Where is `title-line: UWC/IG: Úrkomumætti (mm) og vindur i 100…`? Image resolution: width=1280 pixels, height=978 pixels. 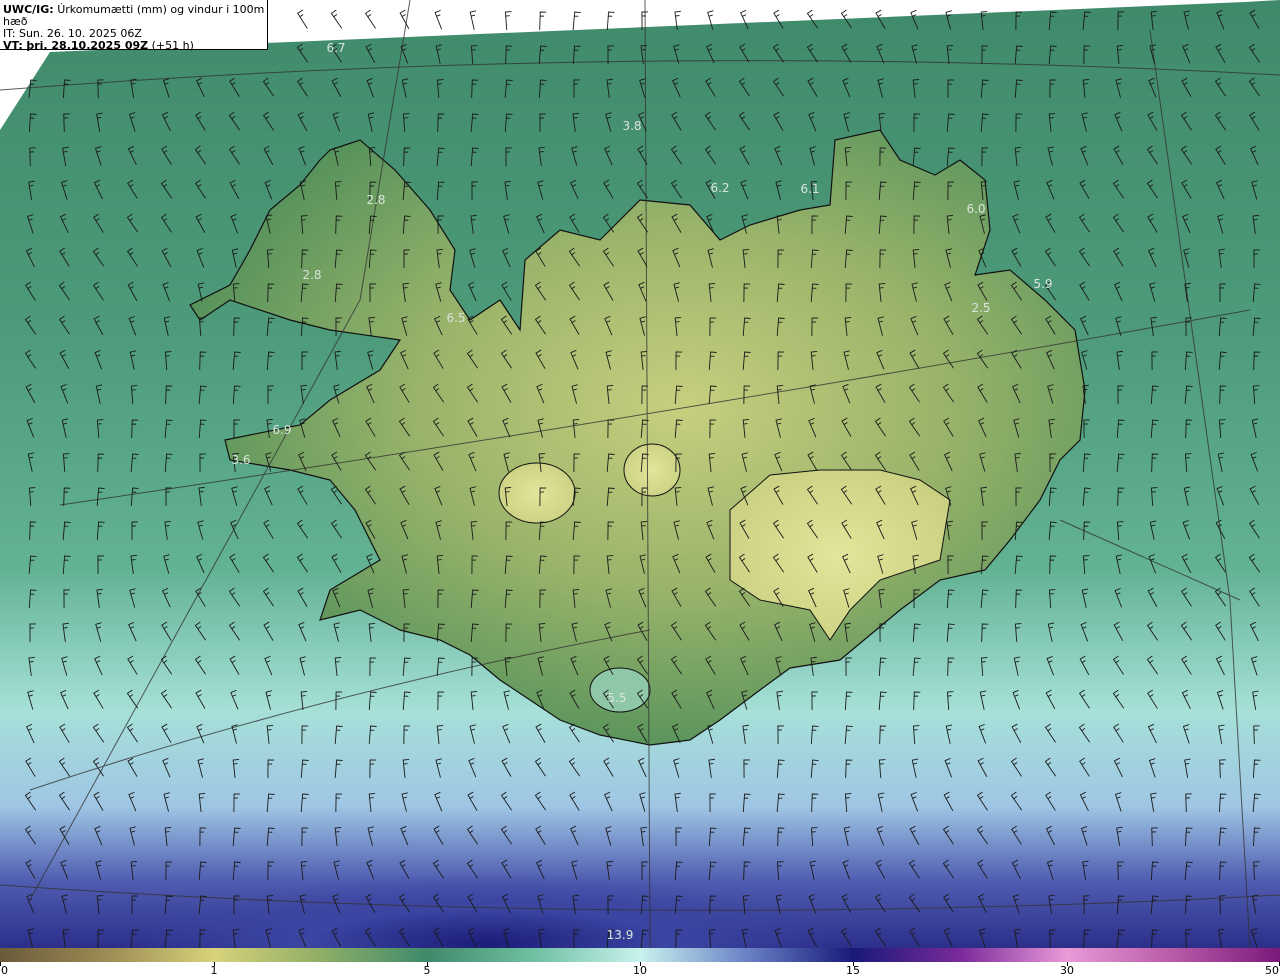
title-line: UWC/IG: Úrkomumætti (mm) og vindur i 100… is located at coordinates (135, 16).